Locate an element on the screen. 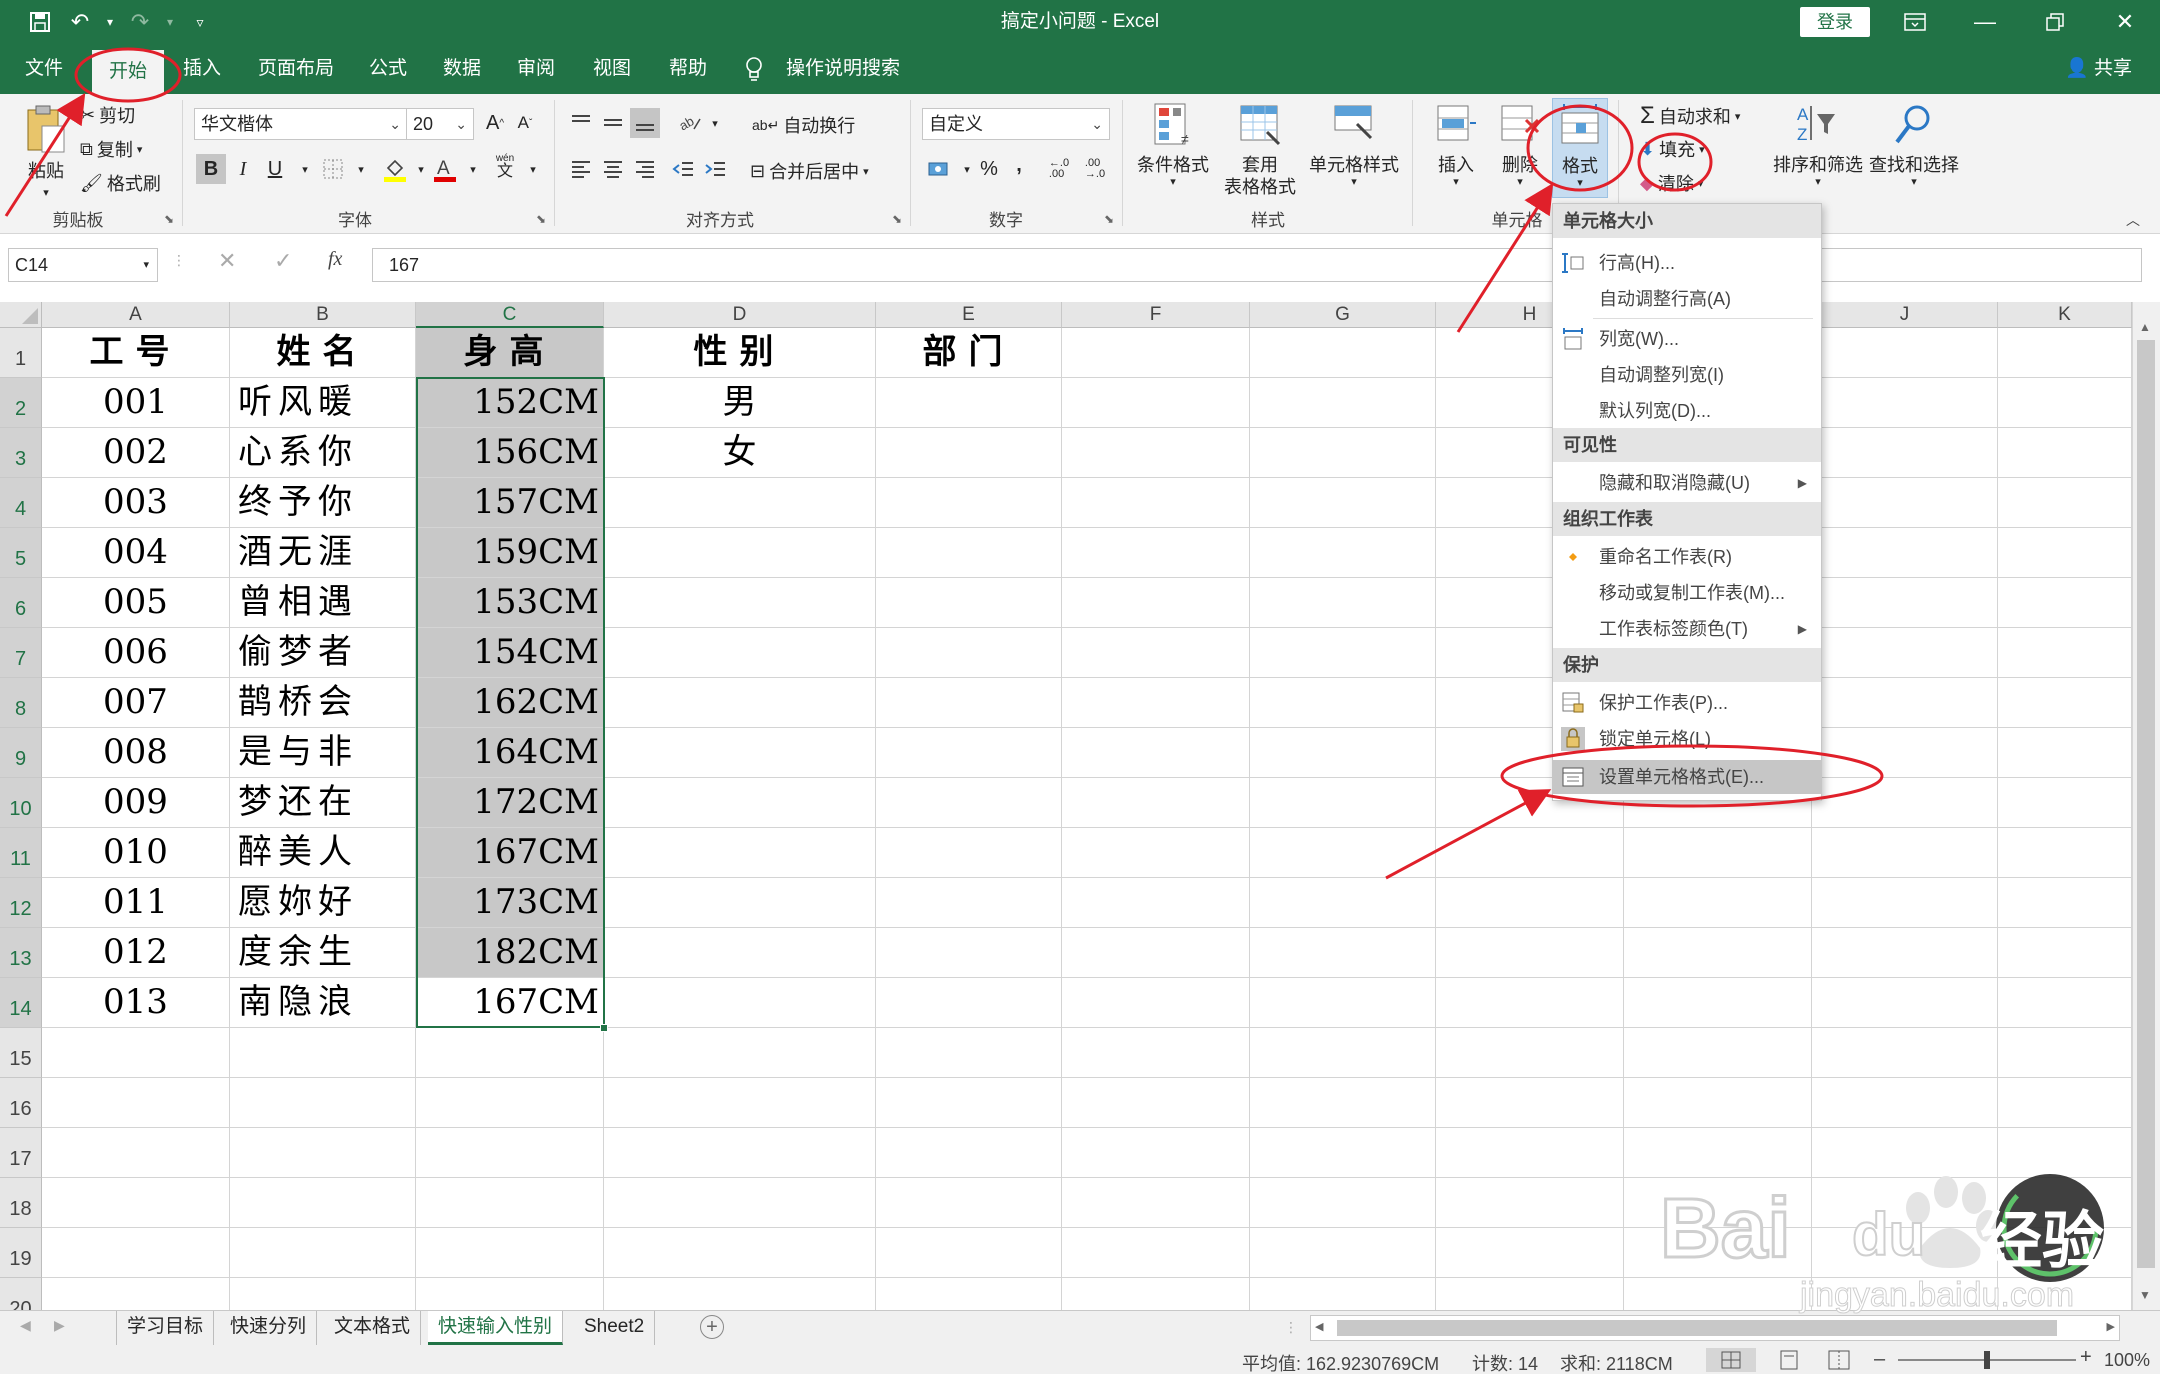  select-all-corner is located at coordinates (21, 315).